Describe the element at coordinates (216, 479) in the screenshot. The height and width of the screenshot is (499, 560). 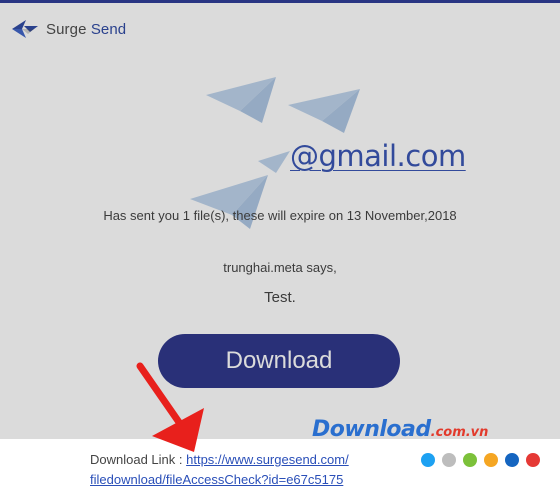
I see `download-link-url-line2: filedownload/fileAccessCheck?id=e67c5175` at that location.